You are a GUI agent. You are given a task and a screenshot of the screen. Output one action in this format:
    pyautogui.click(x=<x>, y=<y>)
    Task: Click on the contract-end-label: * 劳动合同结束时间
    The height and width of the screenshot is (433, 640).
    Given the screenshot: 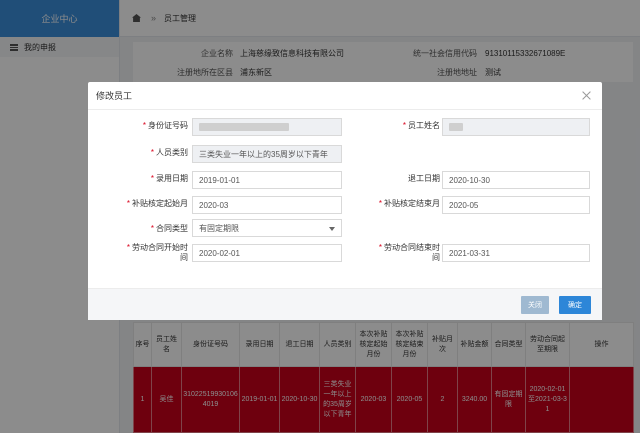 What is the action you would take?
    pyautogui.click(x=409, y=252)
    